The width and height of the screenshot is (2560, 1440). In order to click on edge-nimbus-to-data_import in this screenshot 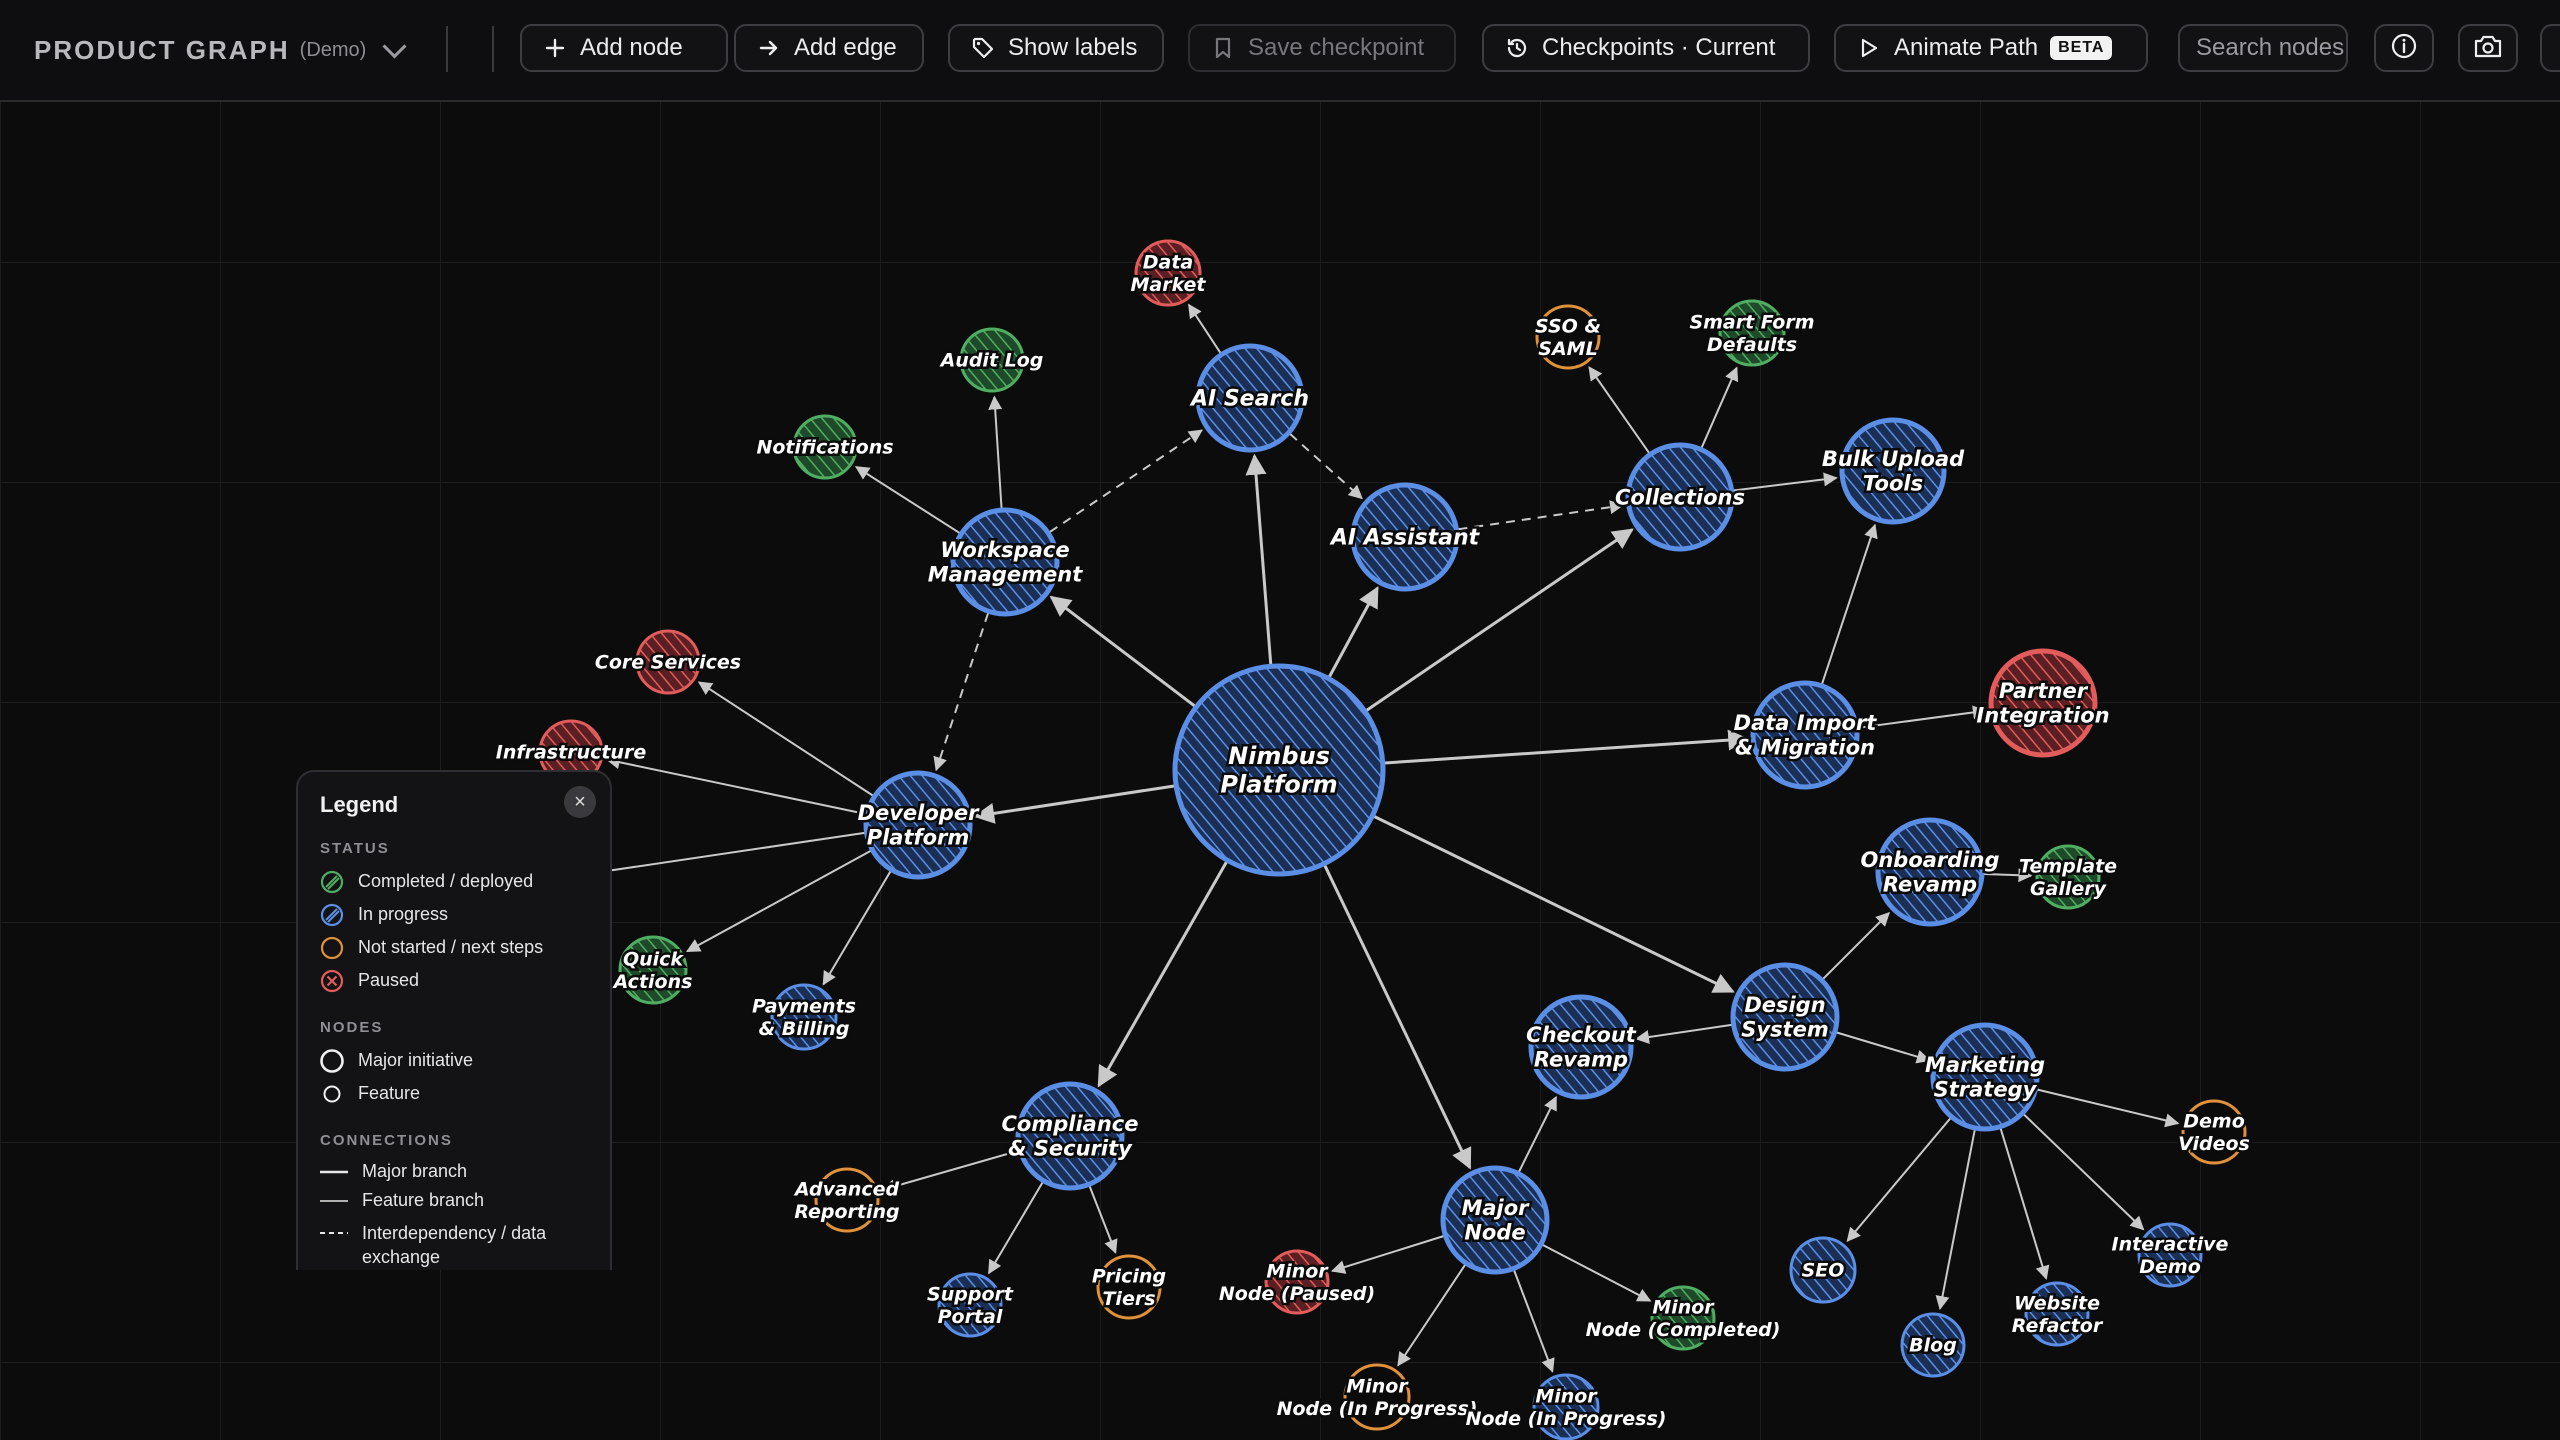, I will do `click(1567, 747)`.